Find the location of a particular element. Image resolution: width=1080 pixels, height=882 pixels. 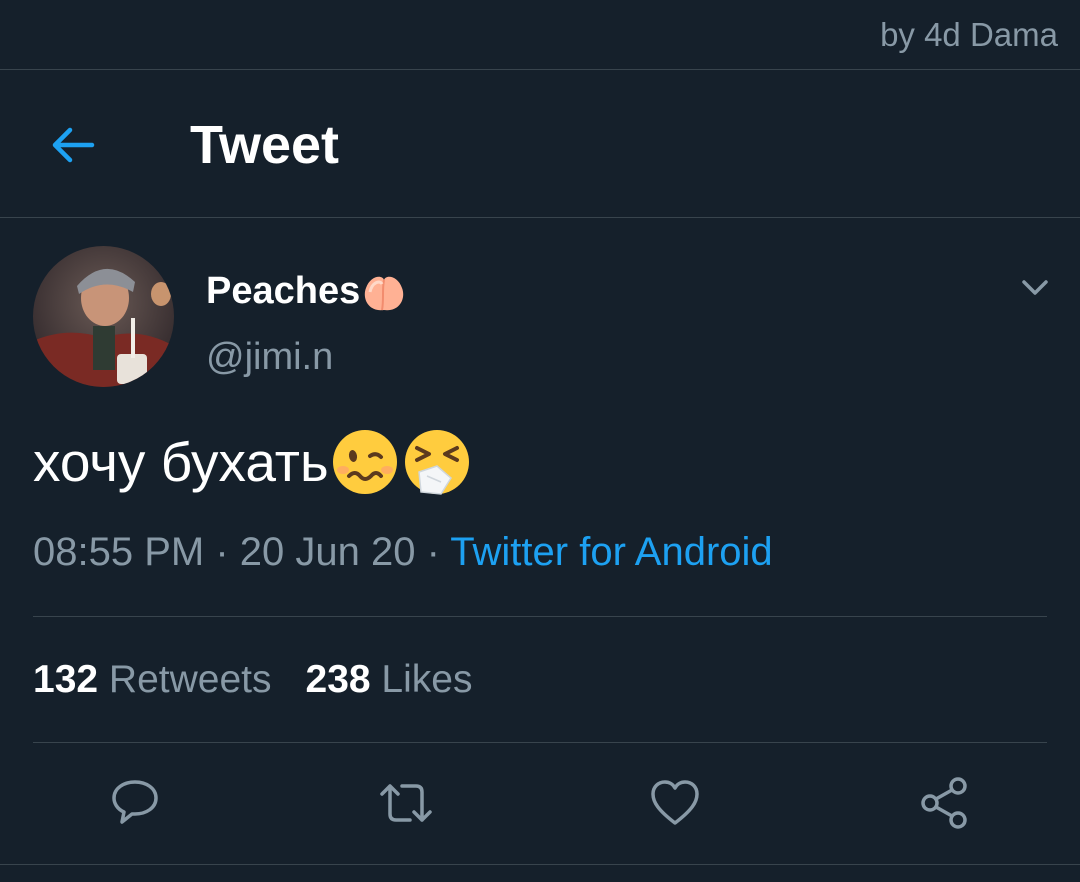

likes-stat: 238 Likes is located at coordinates (389, 679).